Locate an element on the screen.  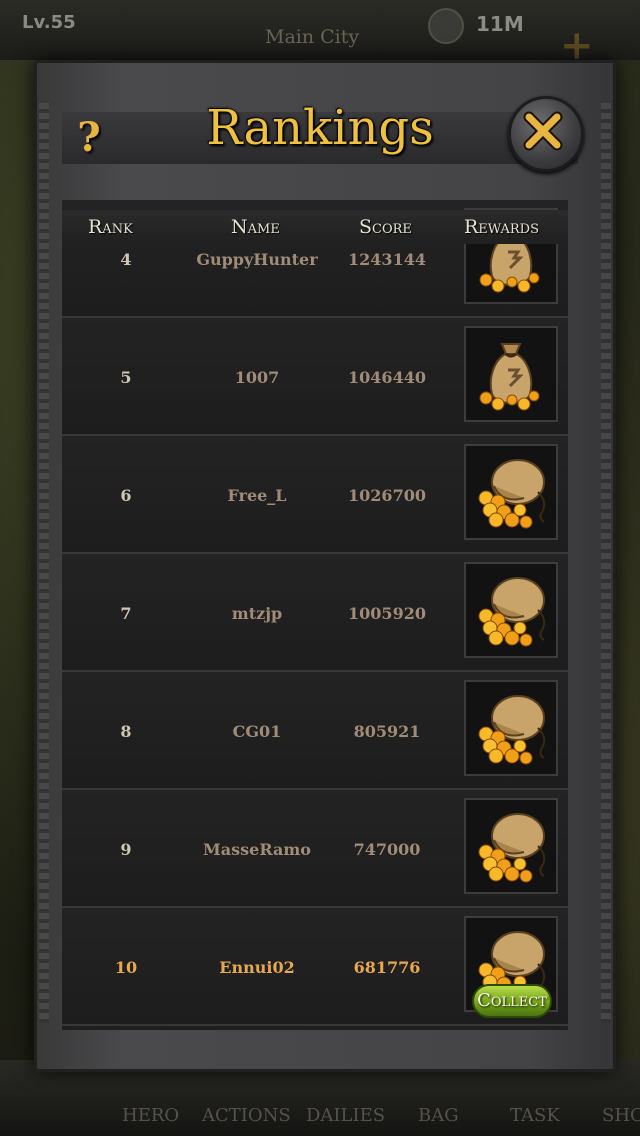
ranking-row: 7 mtzjp 1005920 is located at coordinates (315, 613).